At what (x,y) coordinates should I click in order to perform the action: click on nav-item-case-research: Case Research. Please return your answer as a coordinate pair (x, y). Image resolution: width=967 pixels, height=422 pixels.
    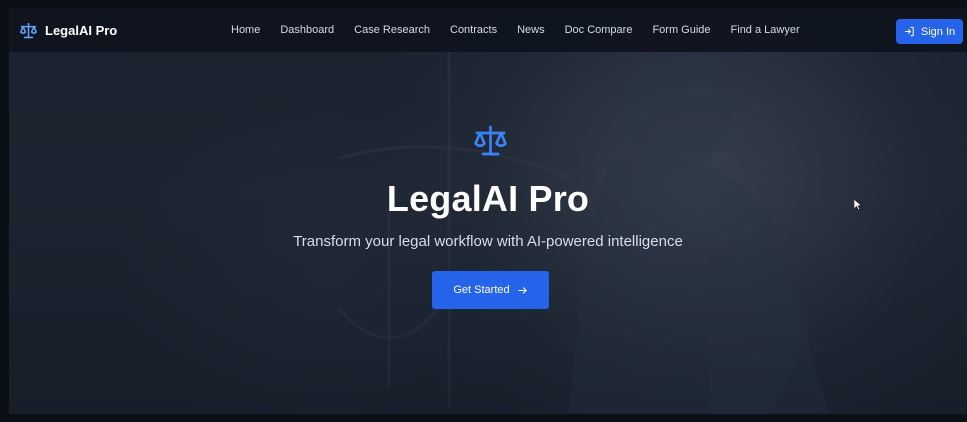
    Looking at the image, I should click on (392, 30).